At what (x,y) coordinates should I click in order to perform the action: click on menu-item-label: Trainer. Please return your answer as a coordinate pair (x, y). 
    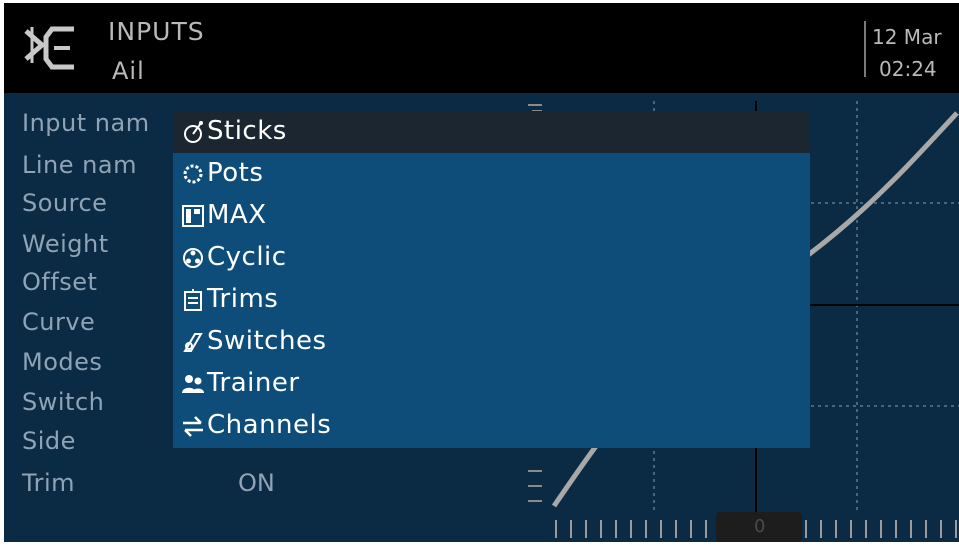
    Looking at the image, I should click on (253, 383).